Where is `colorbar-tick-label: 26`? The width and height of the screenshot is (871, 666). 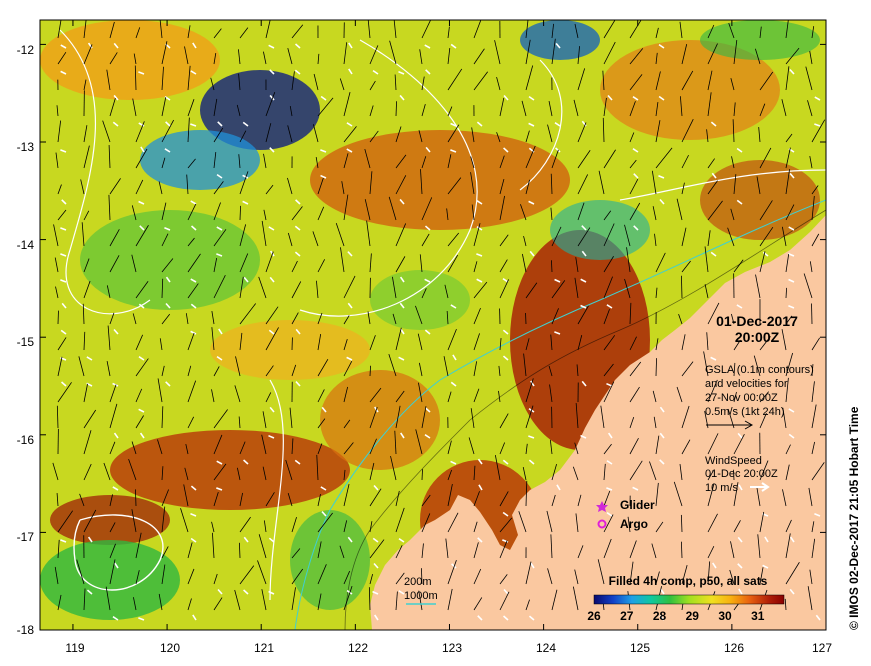 colorbar-tick-label: 26 is located at coordinates (594, 616).